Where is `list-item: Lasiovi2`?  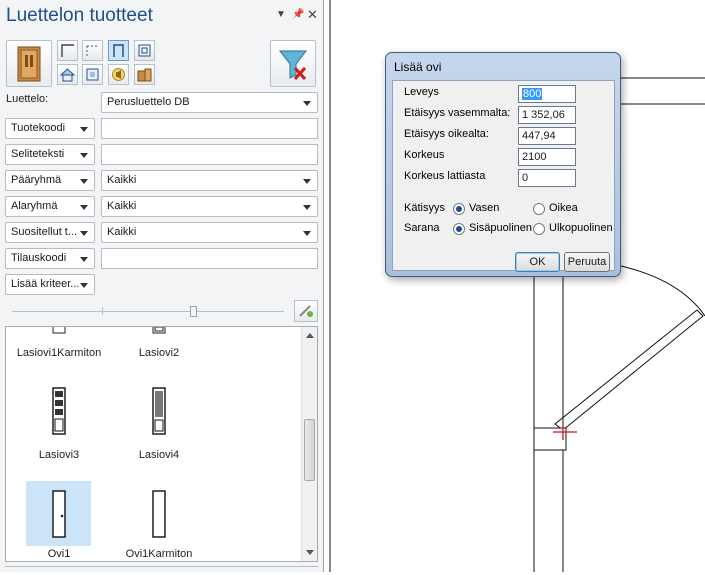 list-item: Lasiovi2 is located at coordinates (159, 346).